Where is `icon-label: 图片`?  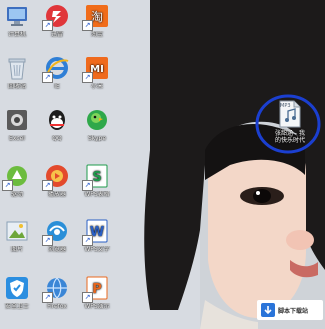
icon-label: 图片 is located at coordinates (16, 249).